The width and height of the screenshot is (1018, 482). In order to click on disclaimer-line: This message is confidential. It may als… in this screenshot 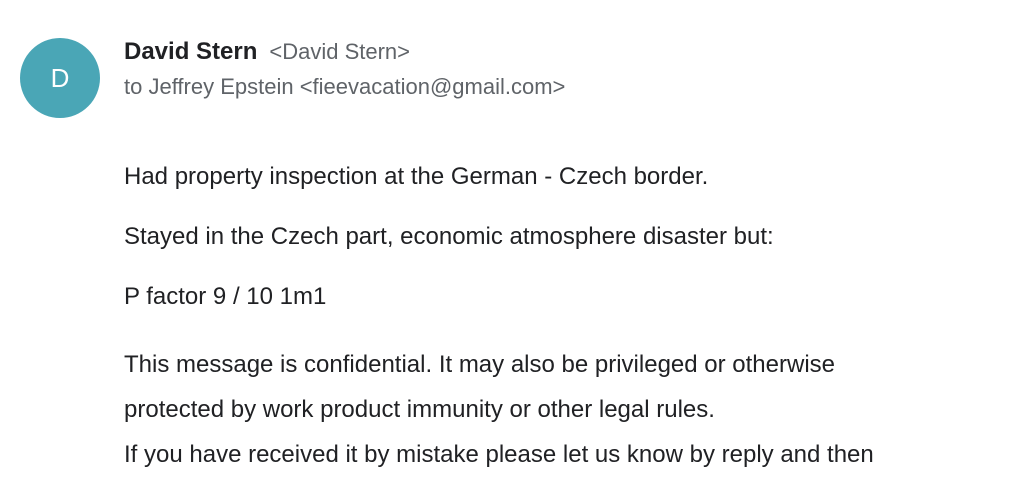, I will do `click(479, 364)`.